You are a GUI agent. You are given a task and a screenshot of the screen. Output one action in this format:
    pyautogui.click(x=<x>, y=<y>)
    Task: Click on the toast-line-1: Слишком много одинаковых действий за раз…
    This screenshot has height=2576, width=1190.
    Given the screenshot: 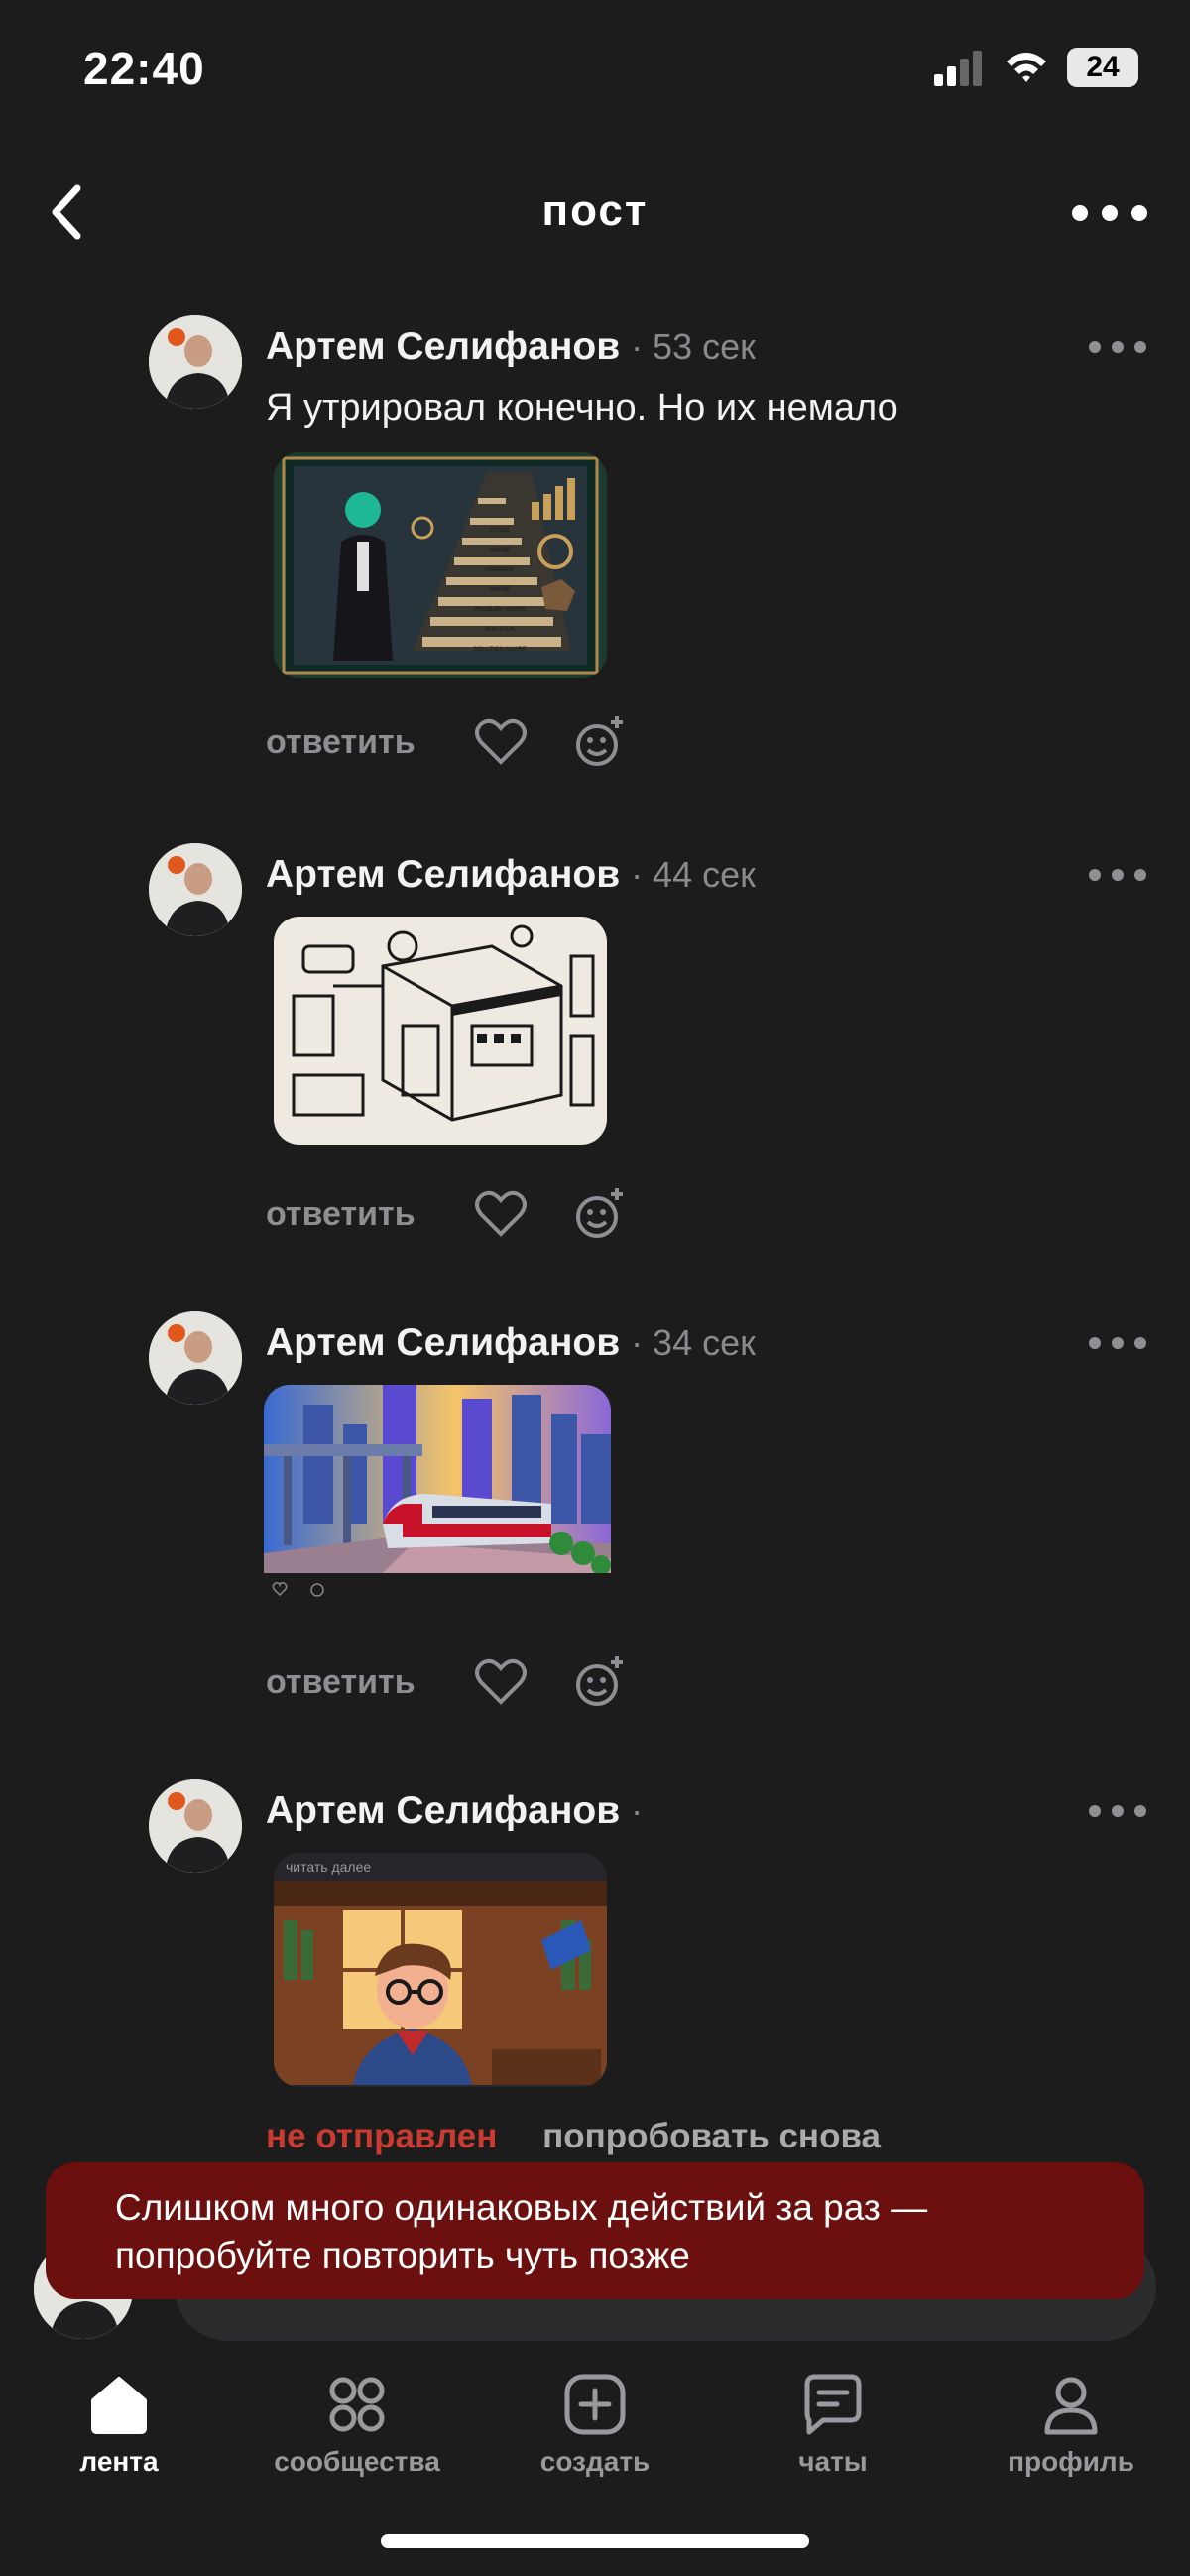 What is the action you would take?
    pyautogui.click(x=521, y=2207)
    